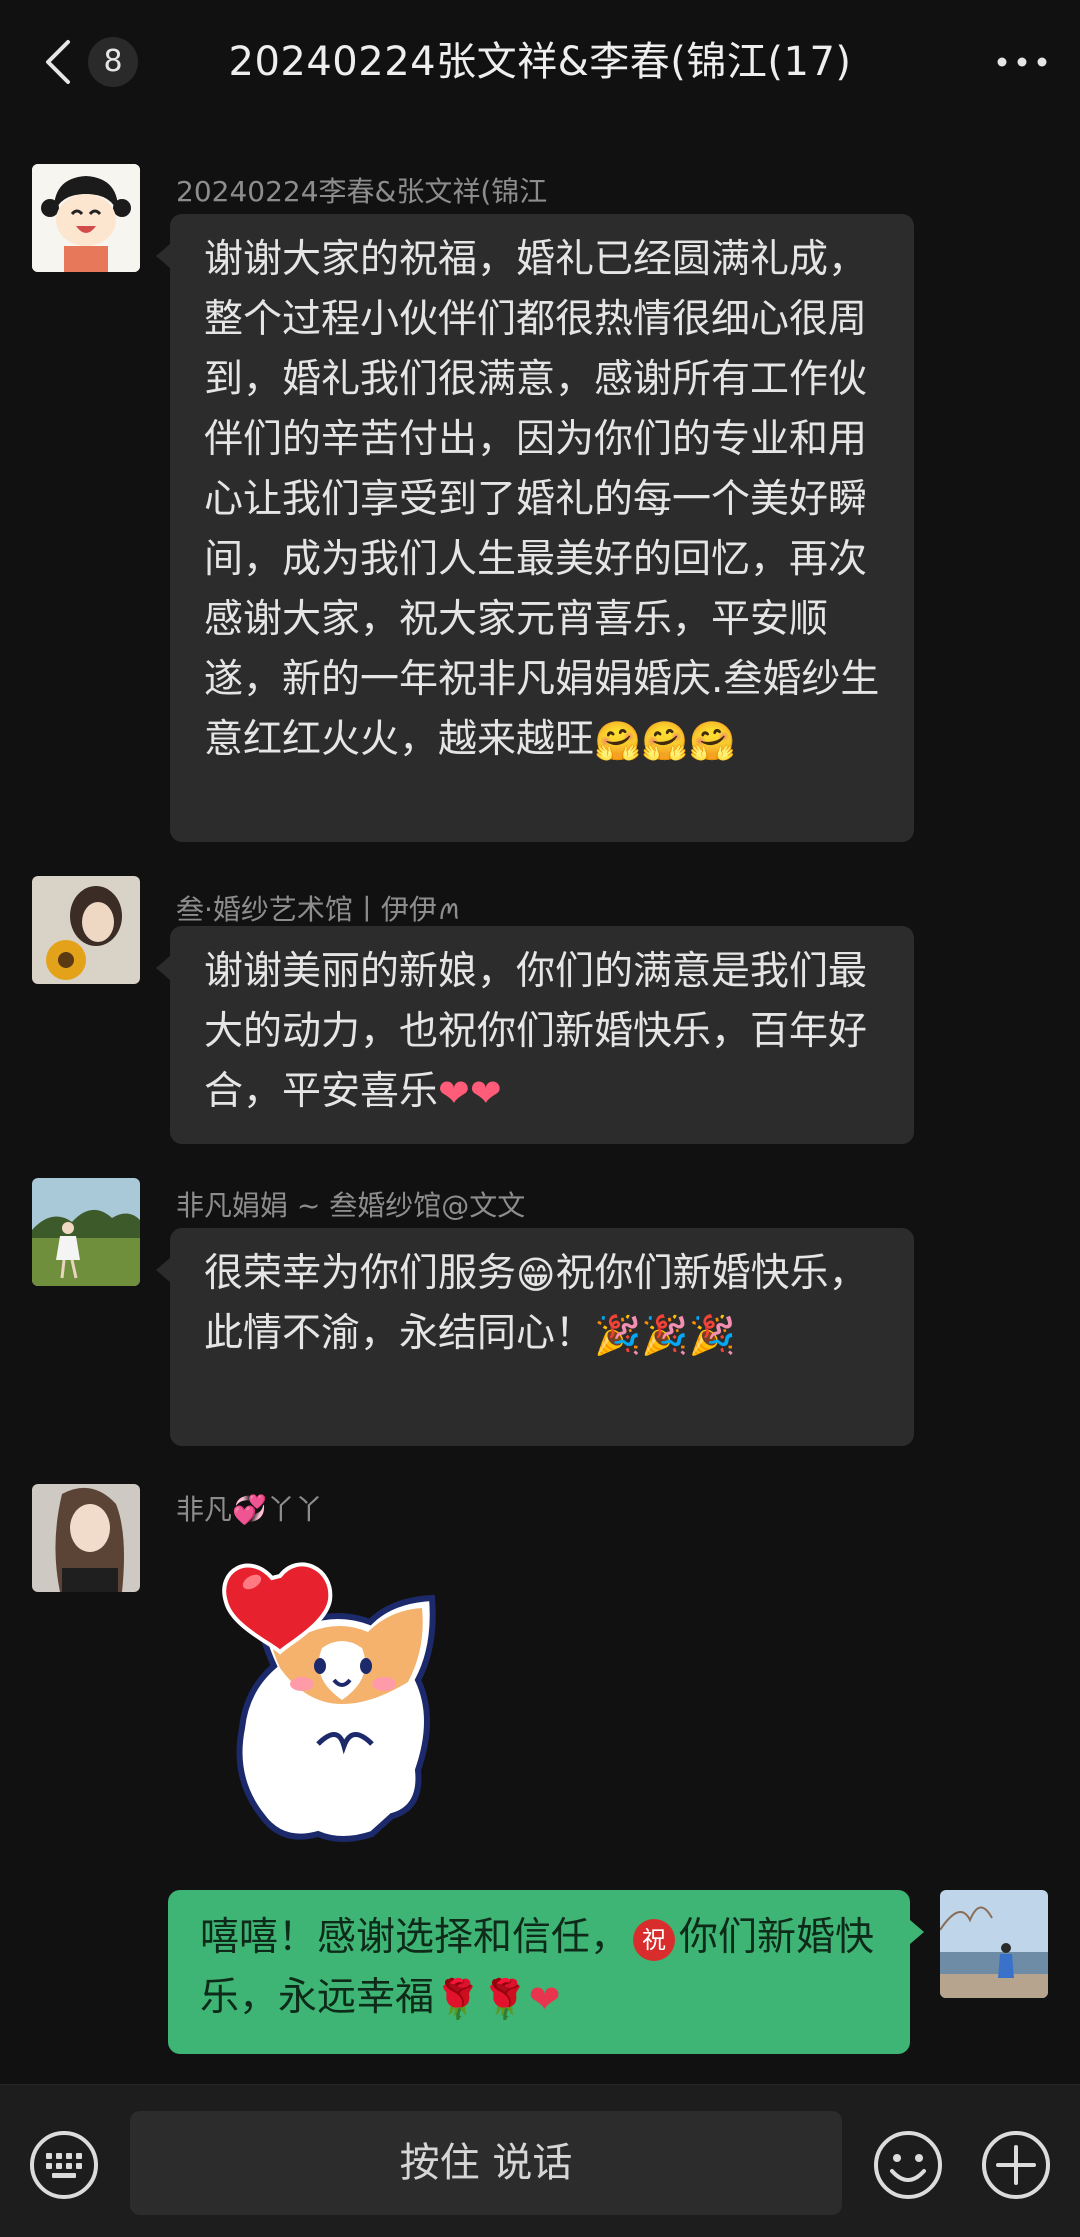 Image resolution: width=1080 pixels, height=2237 pixels. I want to click on heart-emoji-icon: ❤❤, so click(470, 1093).